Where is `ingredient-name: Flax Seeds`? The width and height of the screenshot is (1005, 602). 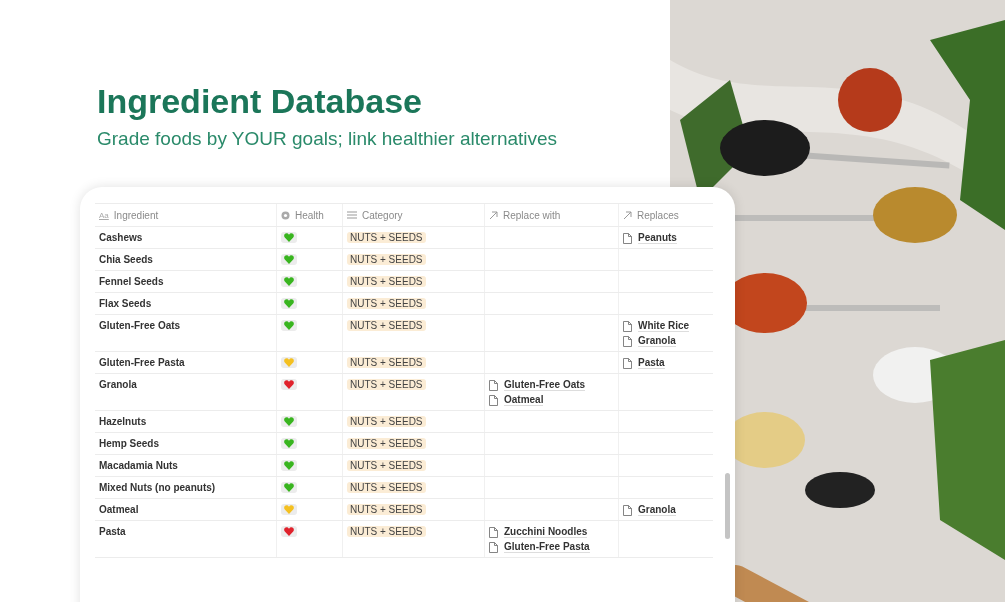 ingredient-name: Flax Seeds is located at coordinates (125, 303).